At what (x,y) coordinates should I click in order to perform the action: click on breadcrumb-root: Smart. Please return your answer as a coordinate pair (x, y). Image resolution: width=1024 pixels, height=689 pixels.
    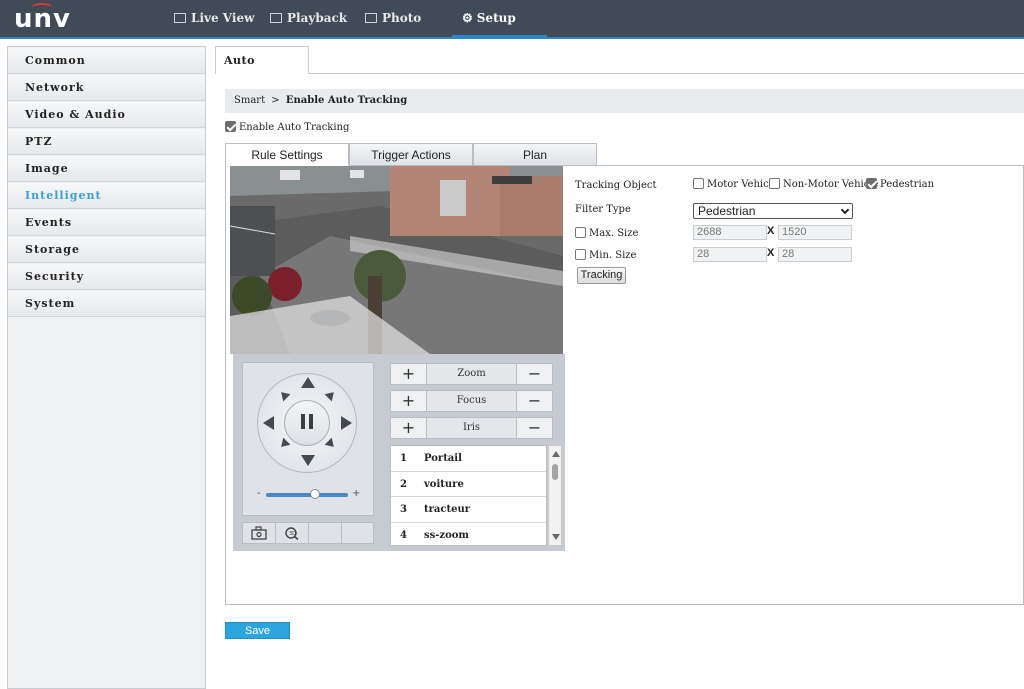
    Looking at the image, I should click on (249, 100).